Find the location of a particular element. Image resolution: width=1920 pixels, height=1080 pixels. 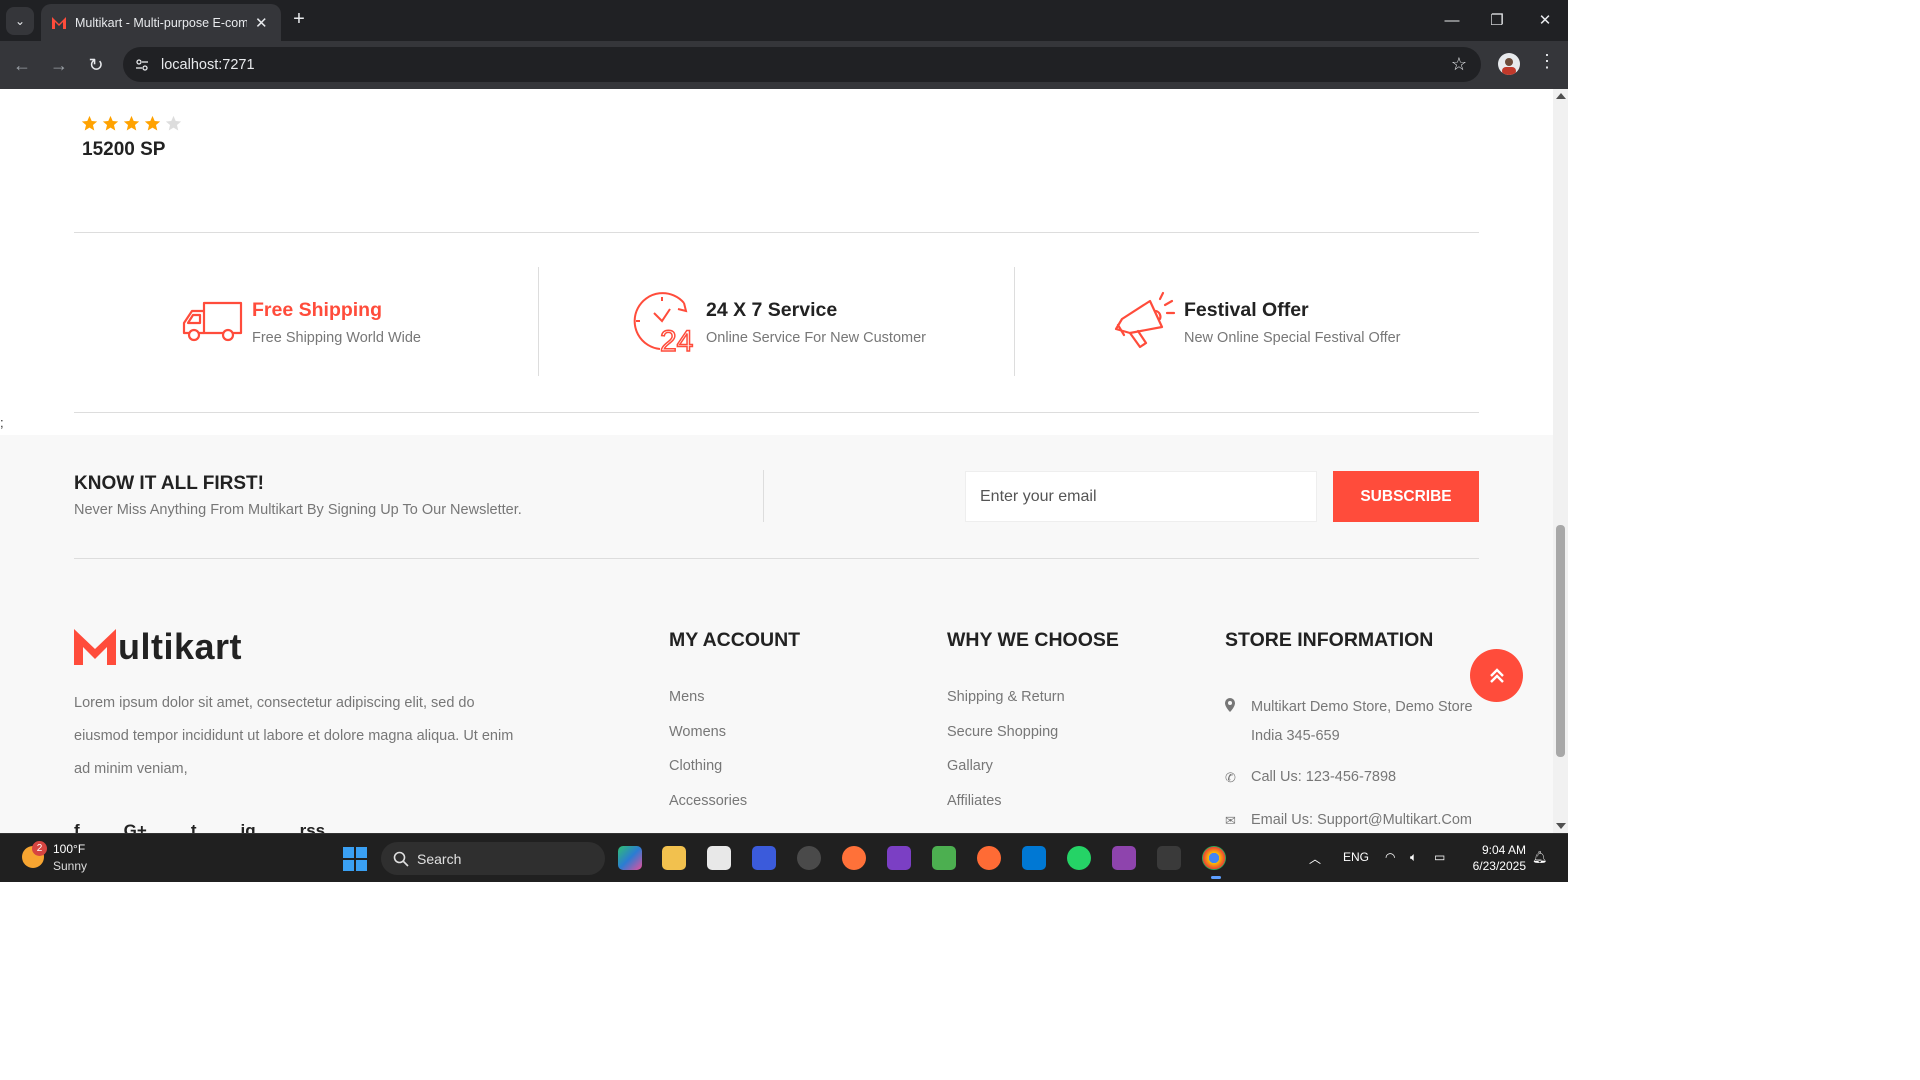

subscribe-button: SUBSCRIBE is located at coordinates (1406, 496).